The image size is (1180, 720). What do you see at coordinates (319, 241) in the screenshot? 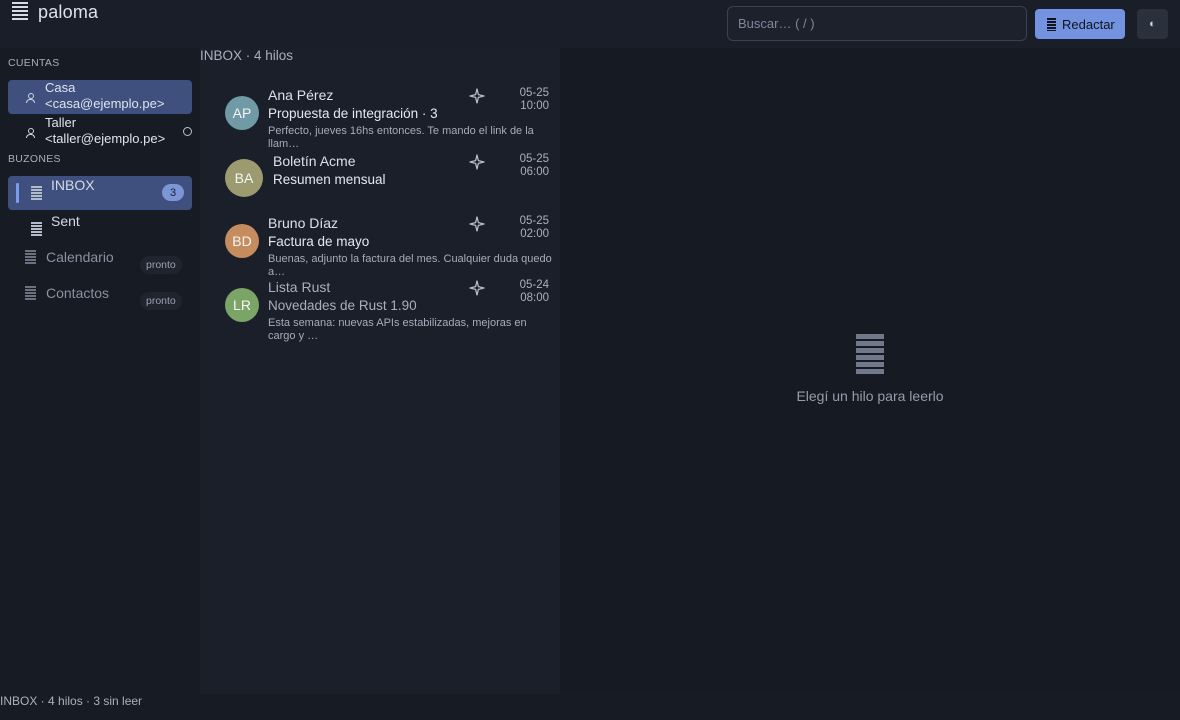
I see `thread-subject: Factura de mayo` at bounding box center [319, 241].